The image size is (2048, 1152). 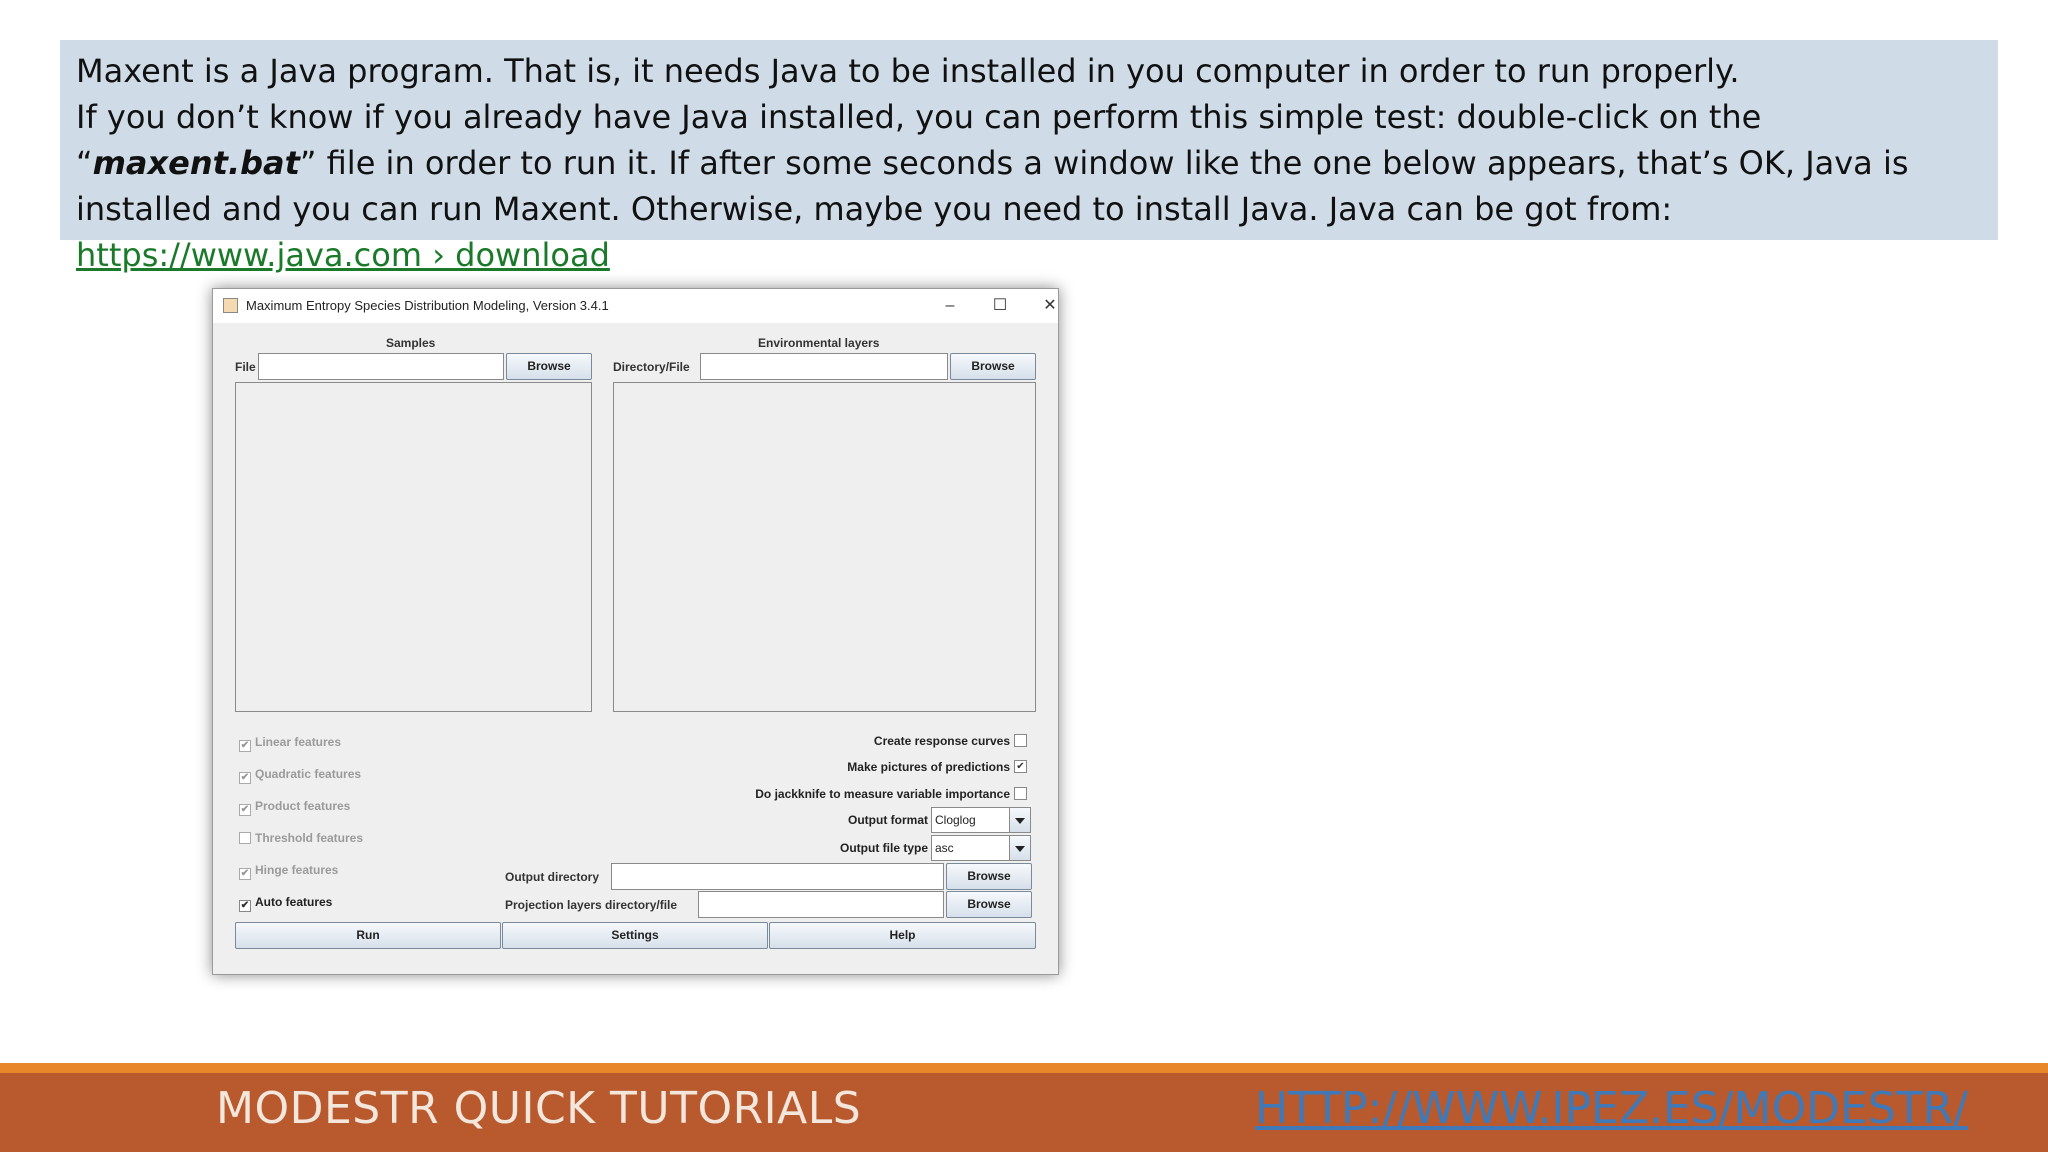 I want to click on checkbox-threshold, so click(x=245, y=838).